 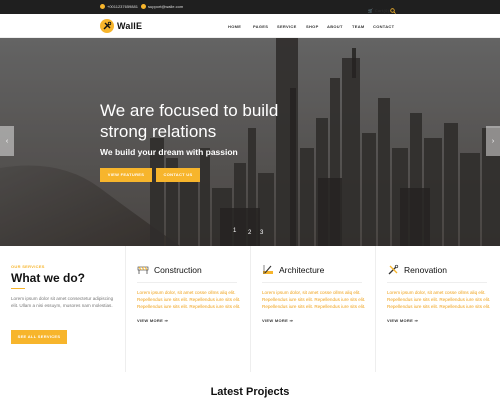 I want to click on search-icon, so click(x=393, y=11).